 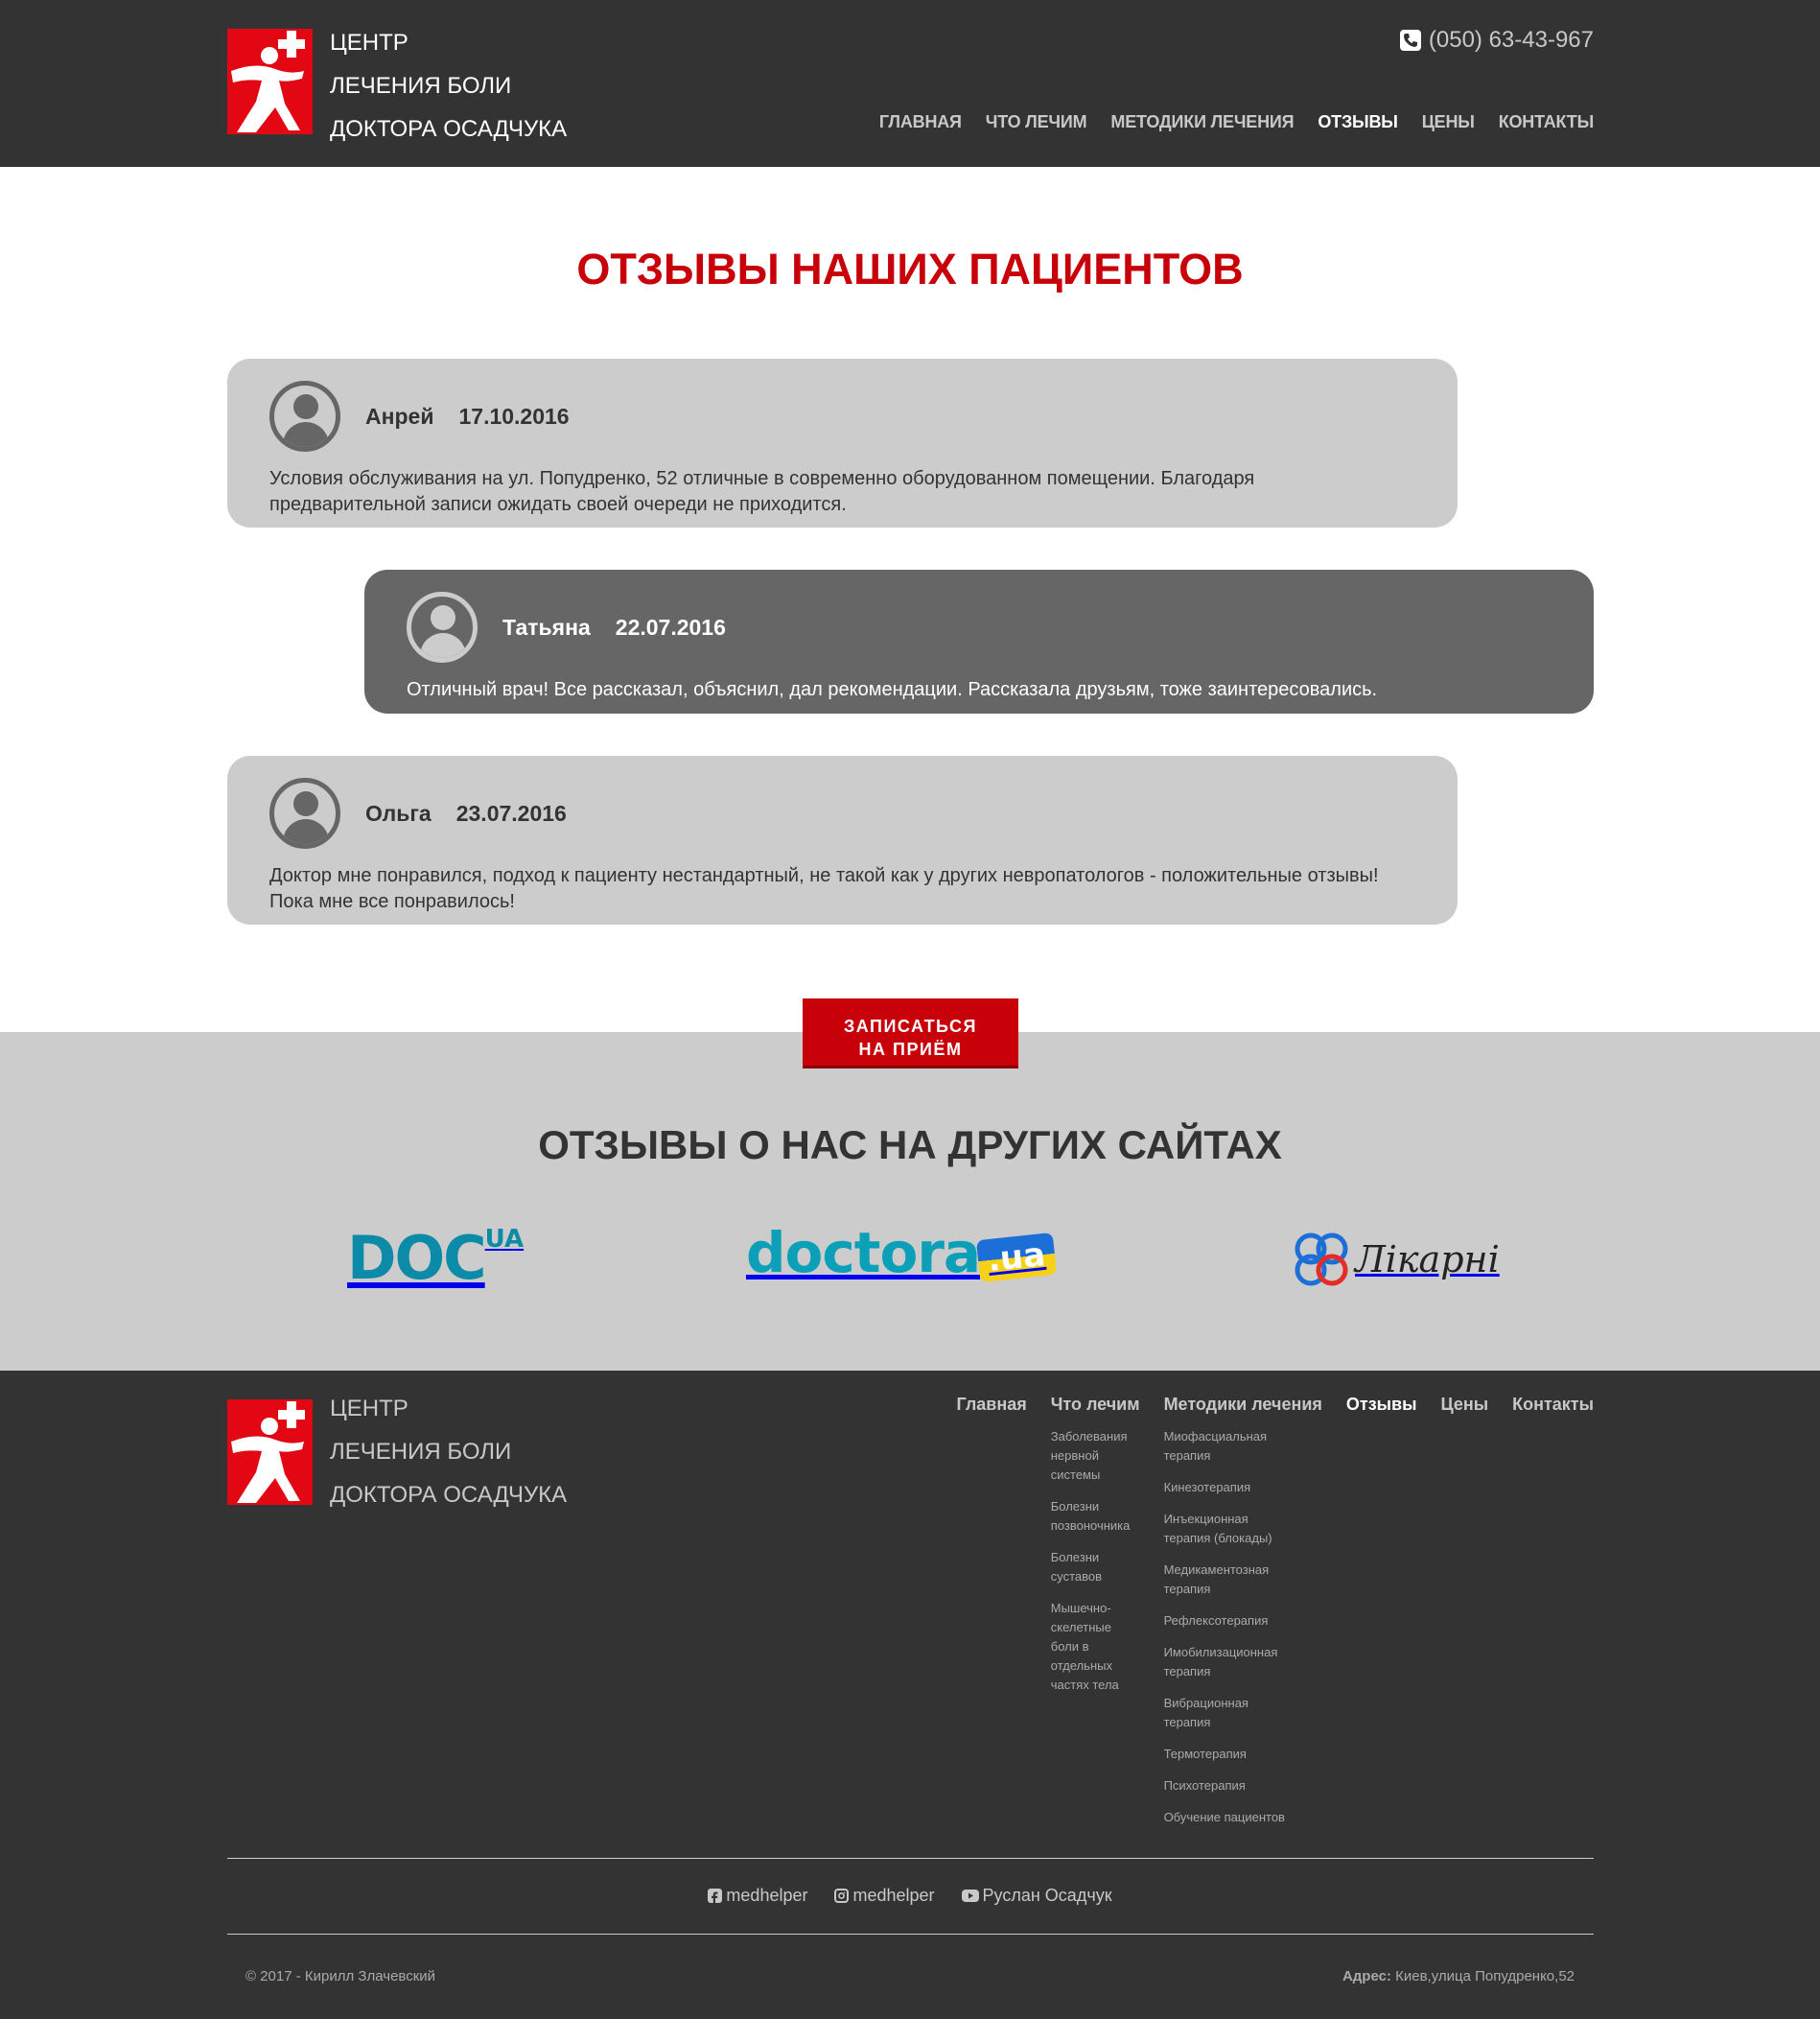 I want to click on footer-submenu-item: Обучение пациентов, so click(x=1224, y=1817).